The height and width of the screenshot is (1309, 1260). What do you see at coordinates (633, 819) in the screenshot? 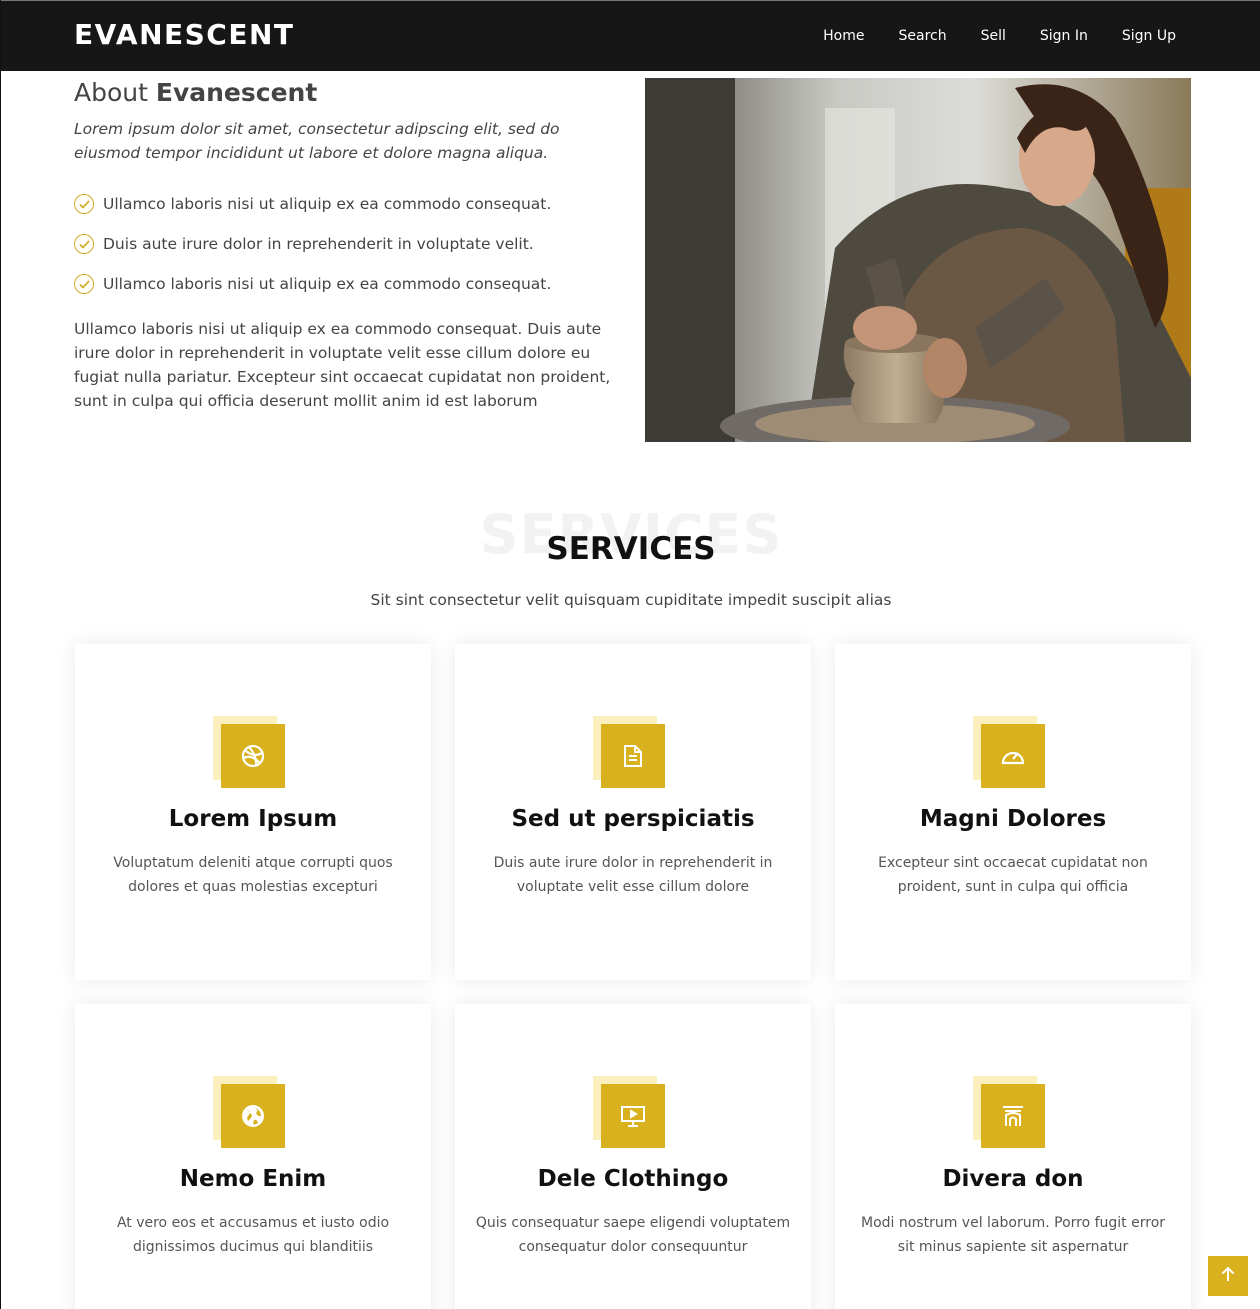
I see `service-title: Sed ut perspiciatis` at bounding box center [633, 819].